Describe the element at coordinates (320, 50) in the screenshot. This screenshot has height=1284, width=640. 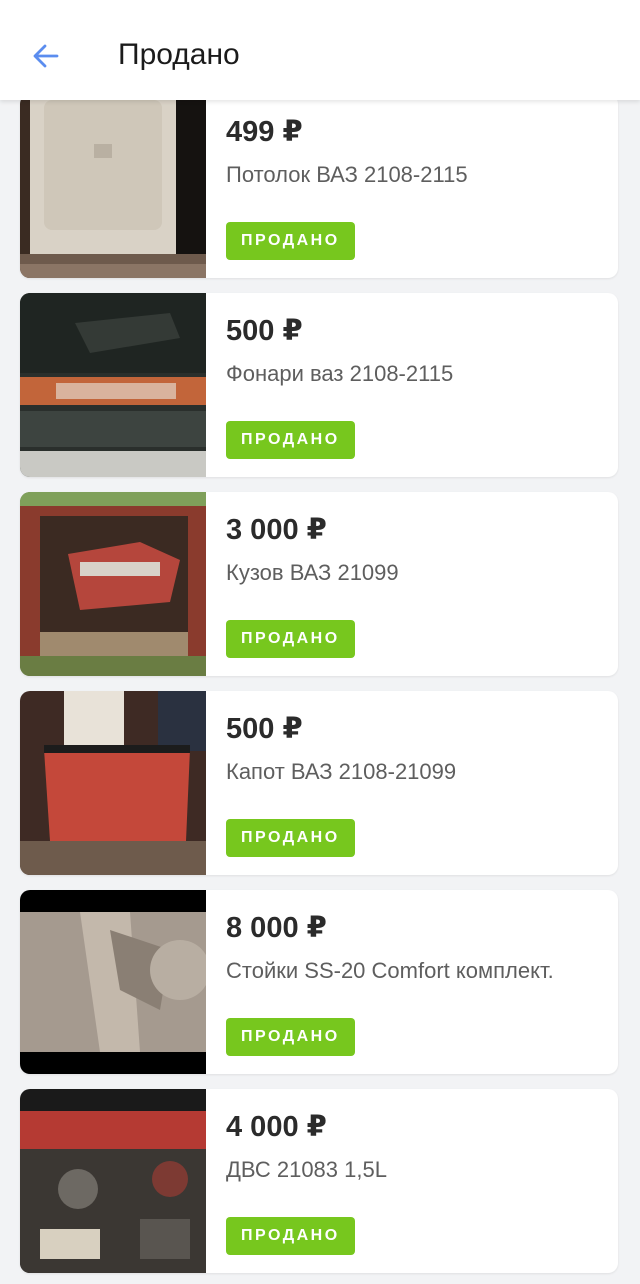
I see `app-header: Продано` at that location.